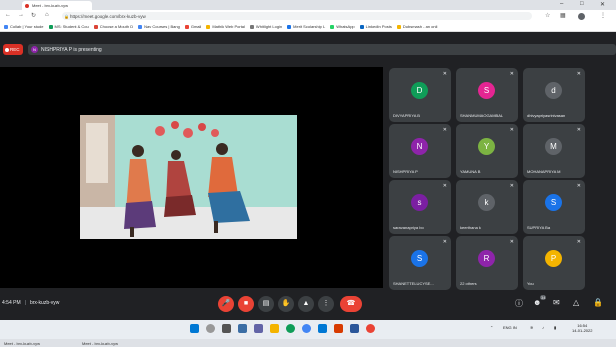 This screenshot has height=347, width=616. I want to click on host-controls-icon: 🔒, so click(598, 302).